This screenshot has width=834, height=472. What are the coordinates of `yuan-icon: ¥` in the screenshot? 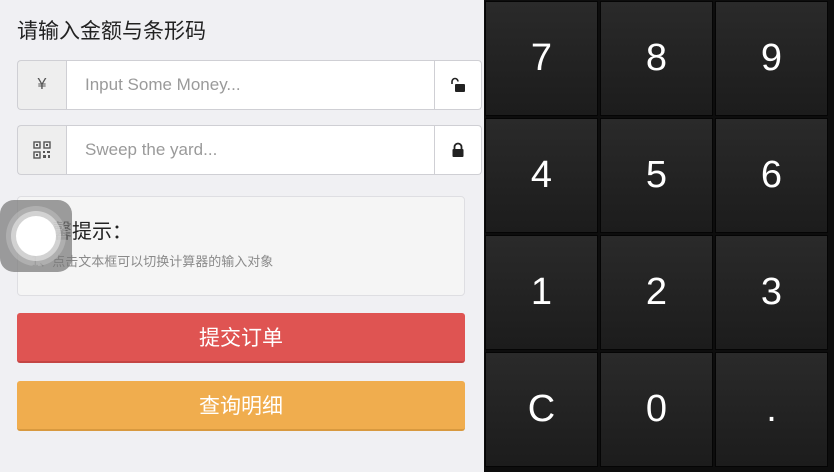 It's located at (42, 84).